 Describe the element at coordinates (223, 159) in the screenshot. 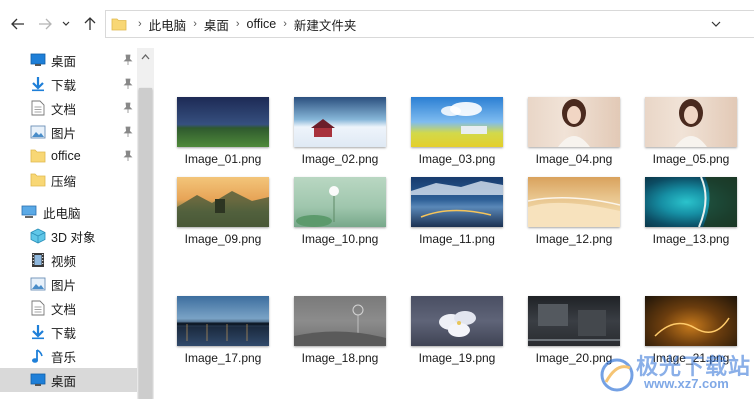

I see `file-name: Image_01.png` at that location.